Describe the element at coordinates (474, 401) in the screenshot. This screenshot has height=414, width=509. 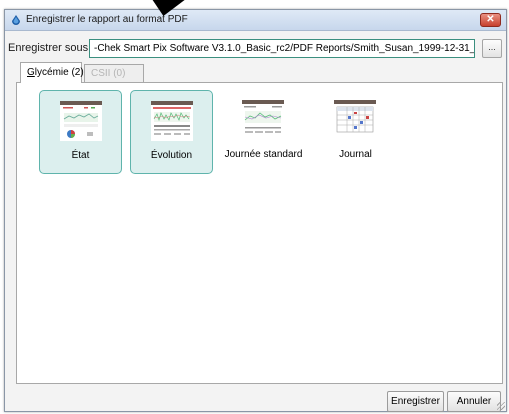
I see `cancel-button: Annuler` at that location.